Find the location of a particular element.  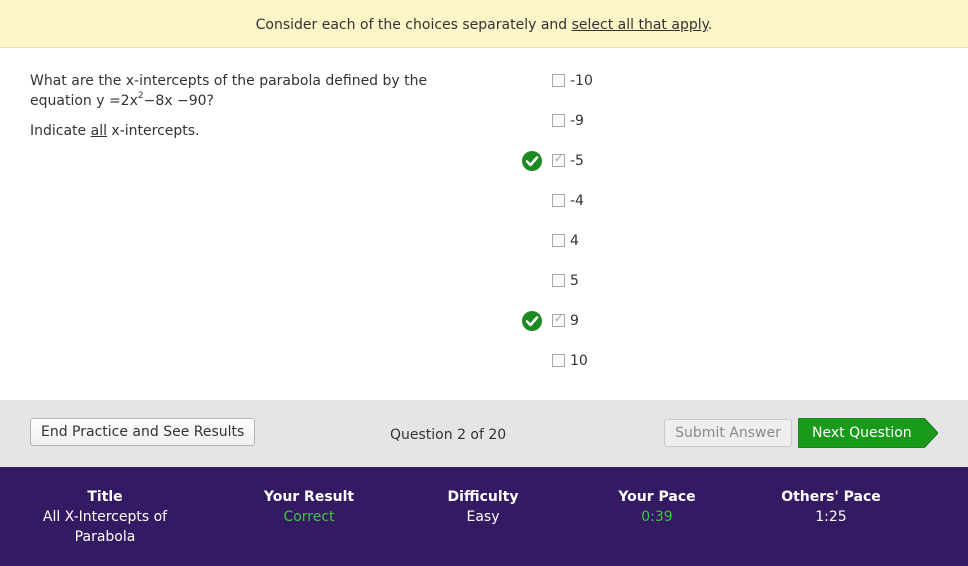

end-practice-button: End Practice and See Results is located at coordinates (143, 432).